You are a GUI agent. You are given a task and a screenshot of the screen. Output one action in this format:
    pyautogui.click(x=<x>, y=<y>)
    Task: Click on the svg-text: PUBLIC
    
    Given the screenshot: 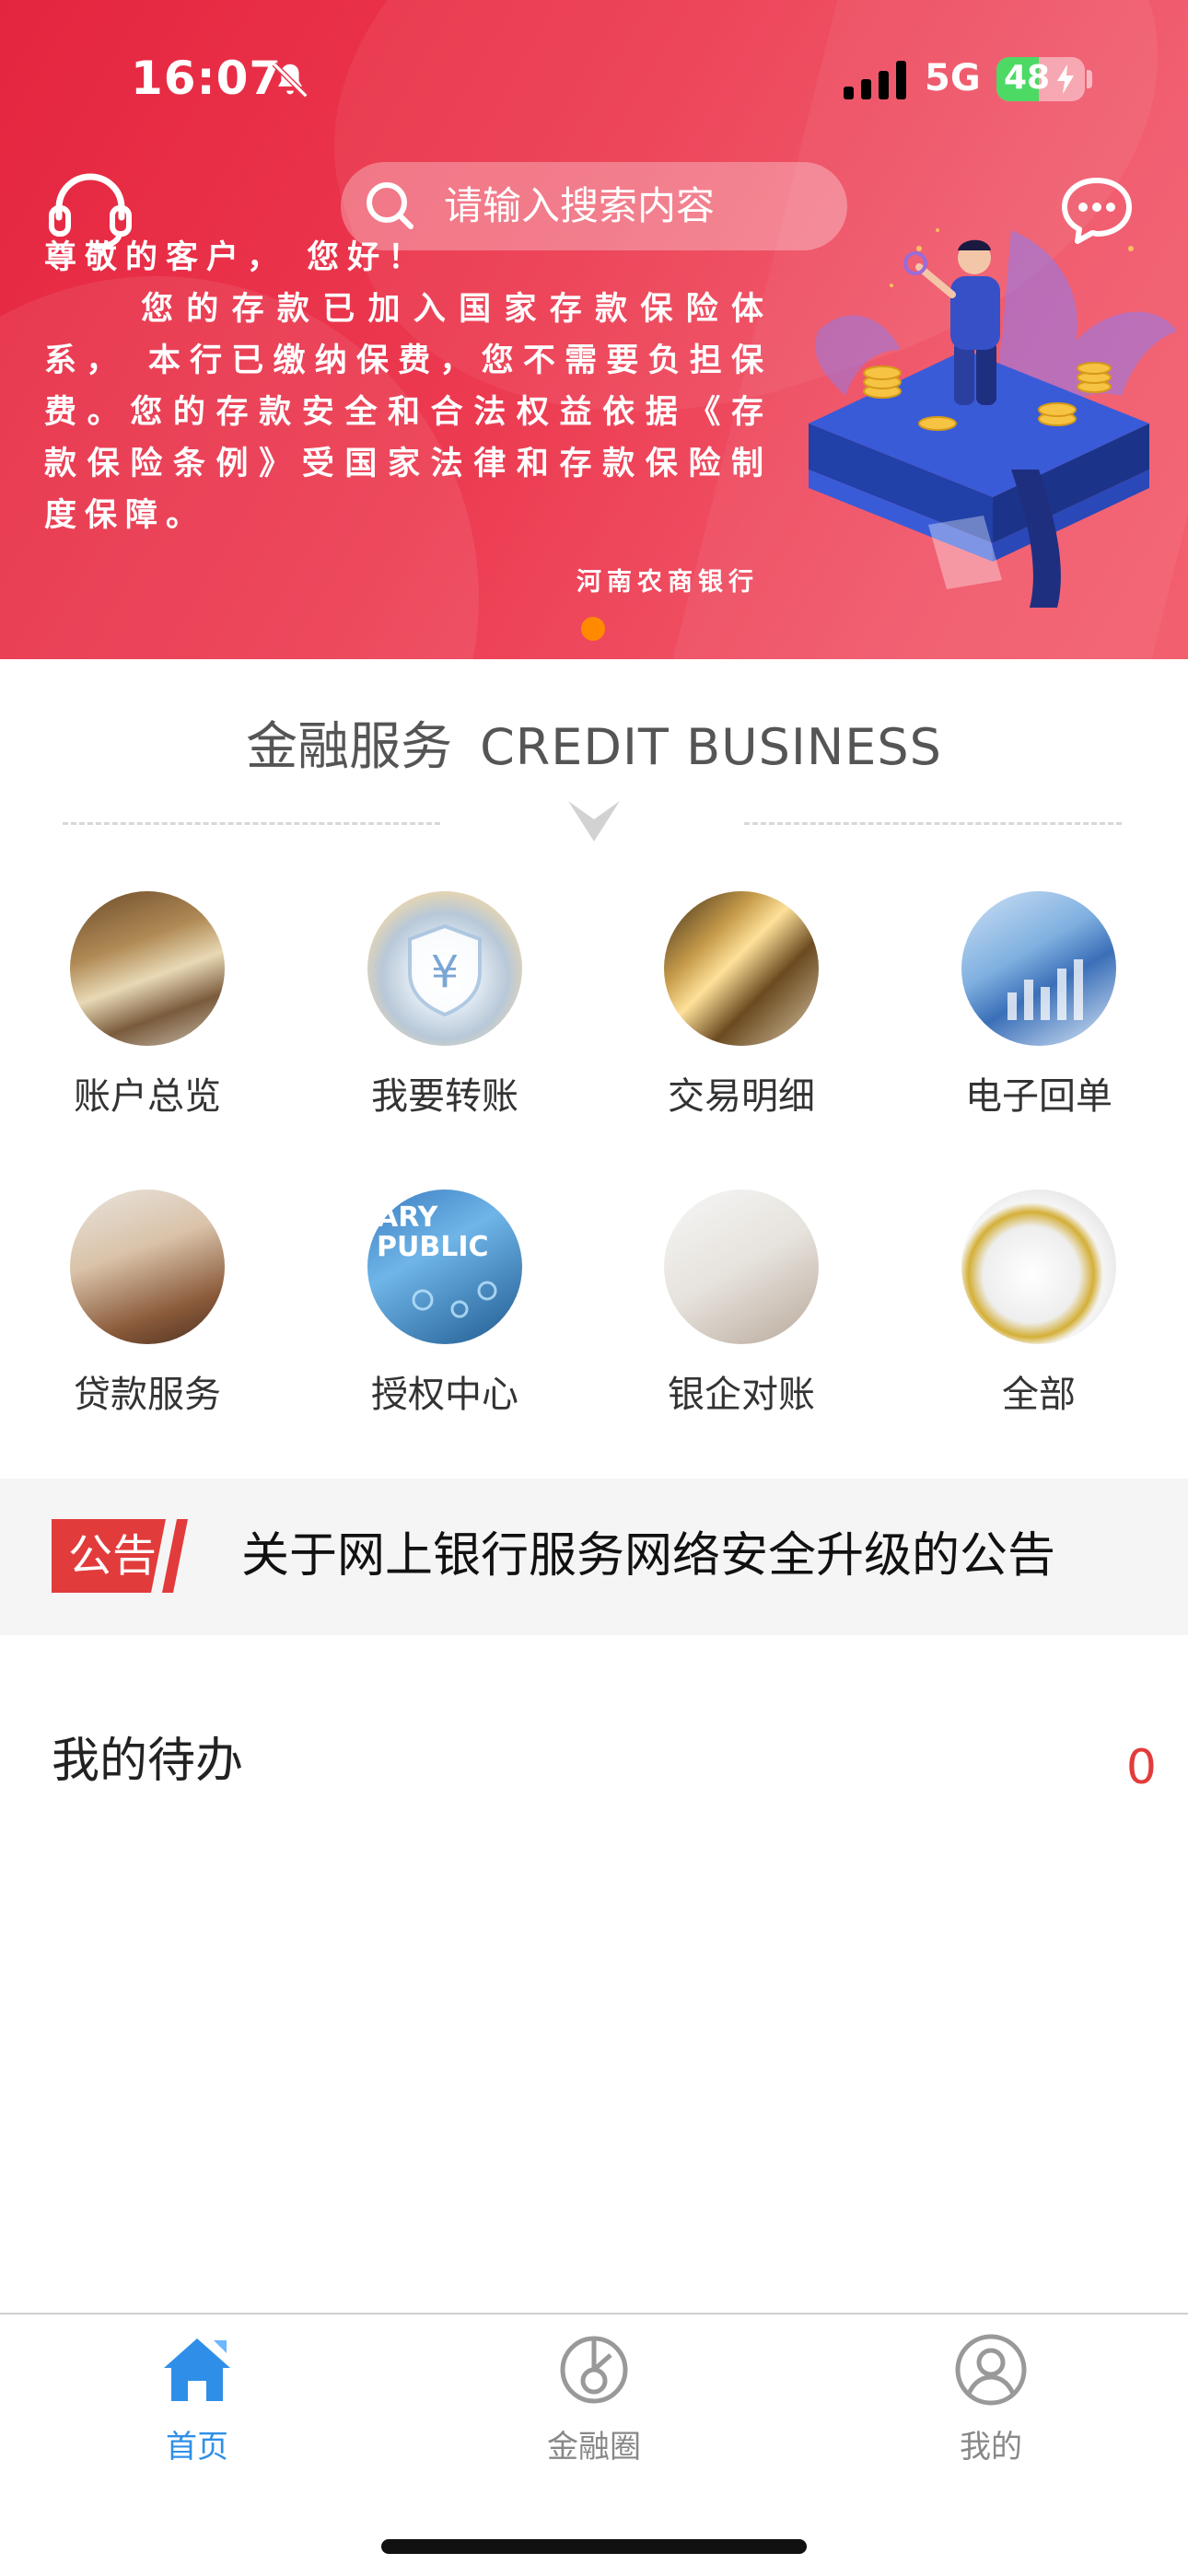 What is the action you would take?
    pyautogui.click(x=433, y=1247)
    